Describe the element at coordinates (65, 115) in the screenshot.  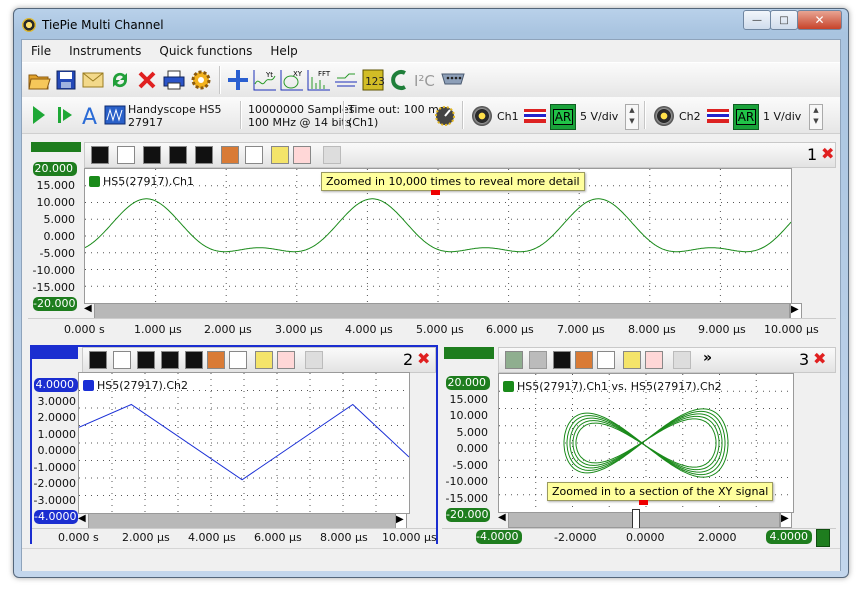
I see `single-shot-icon` at that location.